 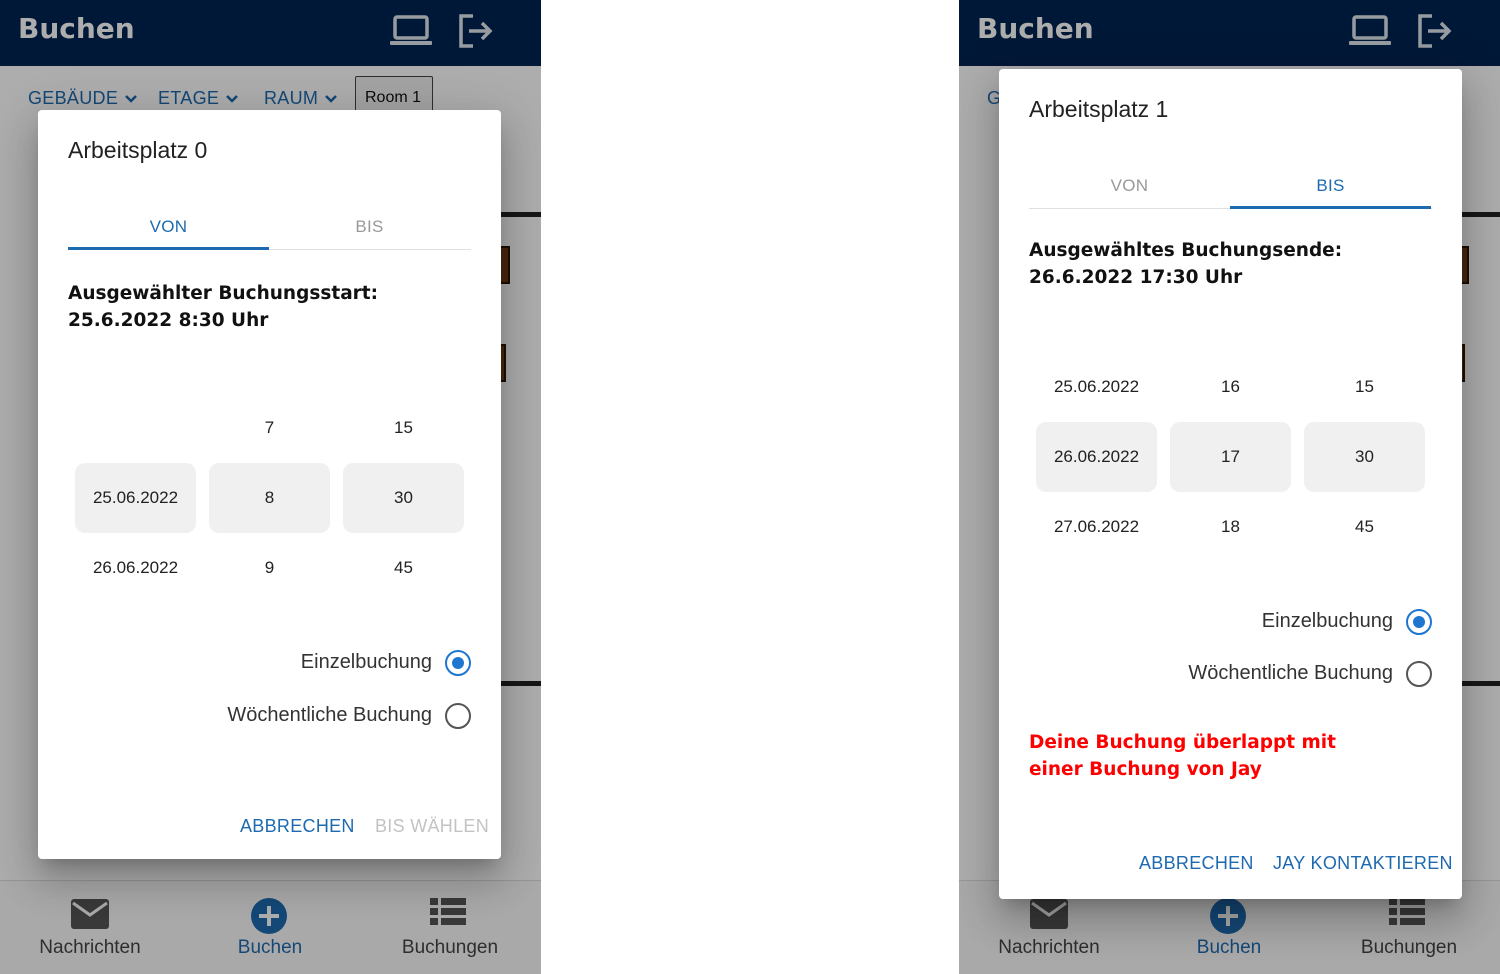 I want to click on date-time-picker: 25.06.2022 26.06.2022 7 8 9 15 30 45, so click(x=270, y=494).